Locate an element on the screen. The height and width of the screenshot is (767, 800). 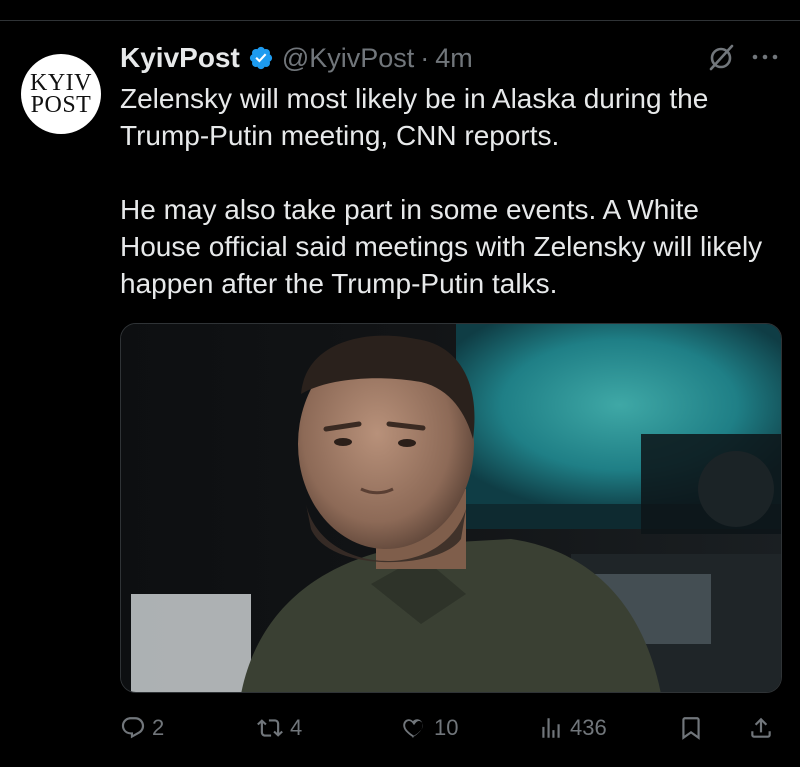
share-icon is located at coordinates (761, 727).